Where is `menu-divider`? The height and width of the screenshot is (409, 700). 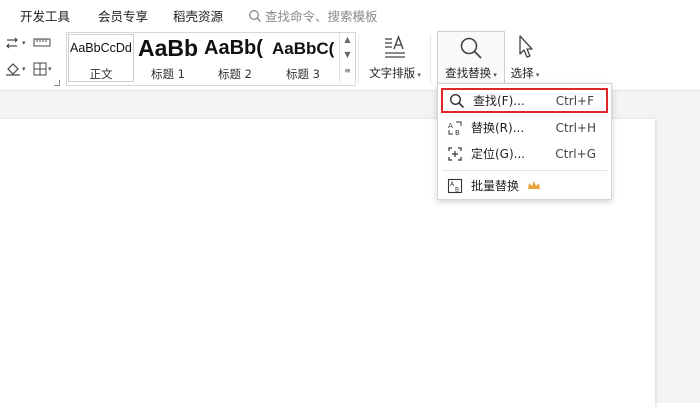 menu-divider is located at coordinates (524, 170).